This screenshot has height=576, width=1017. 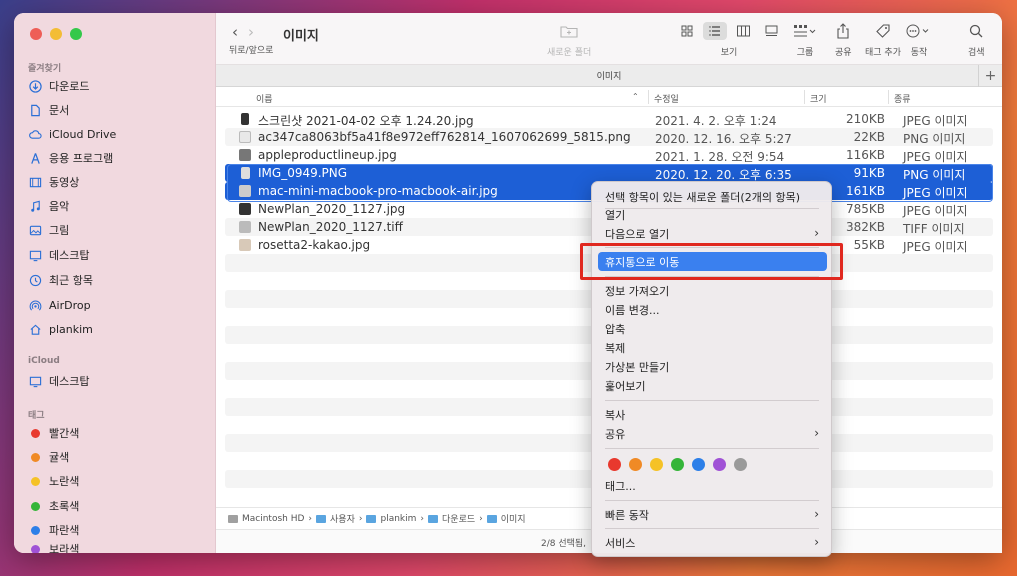 What do you see at coordinates (712, 433) in the screenshot?
I see `menu-share: 공유 ›` at bounding box center [712, 433].